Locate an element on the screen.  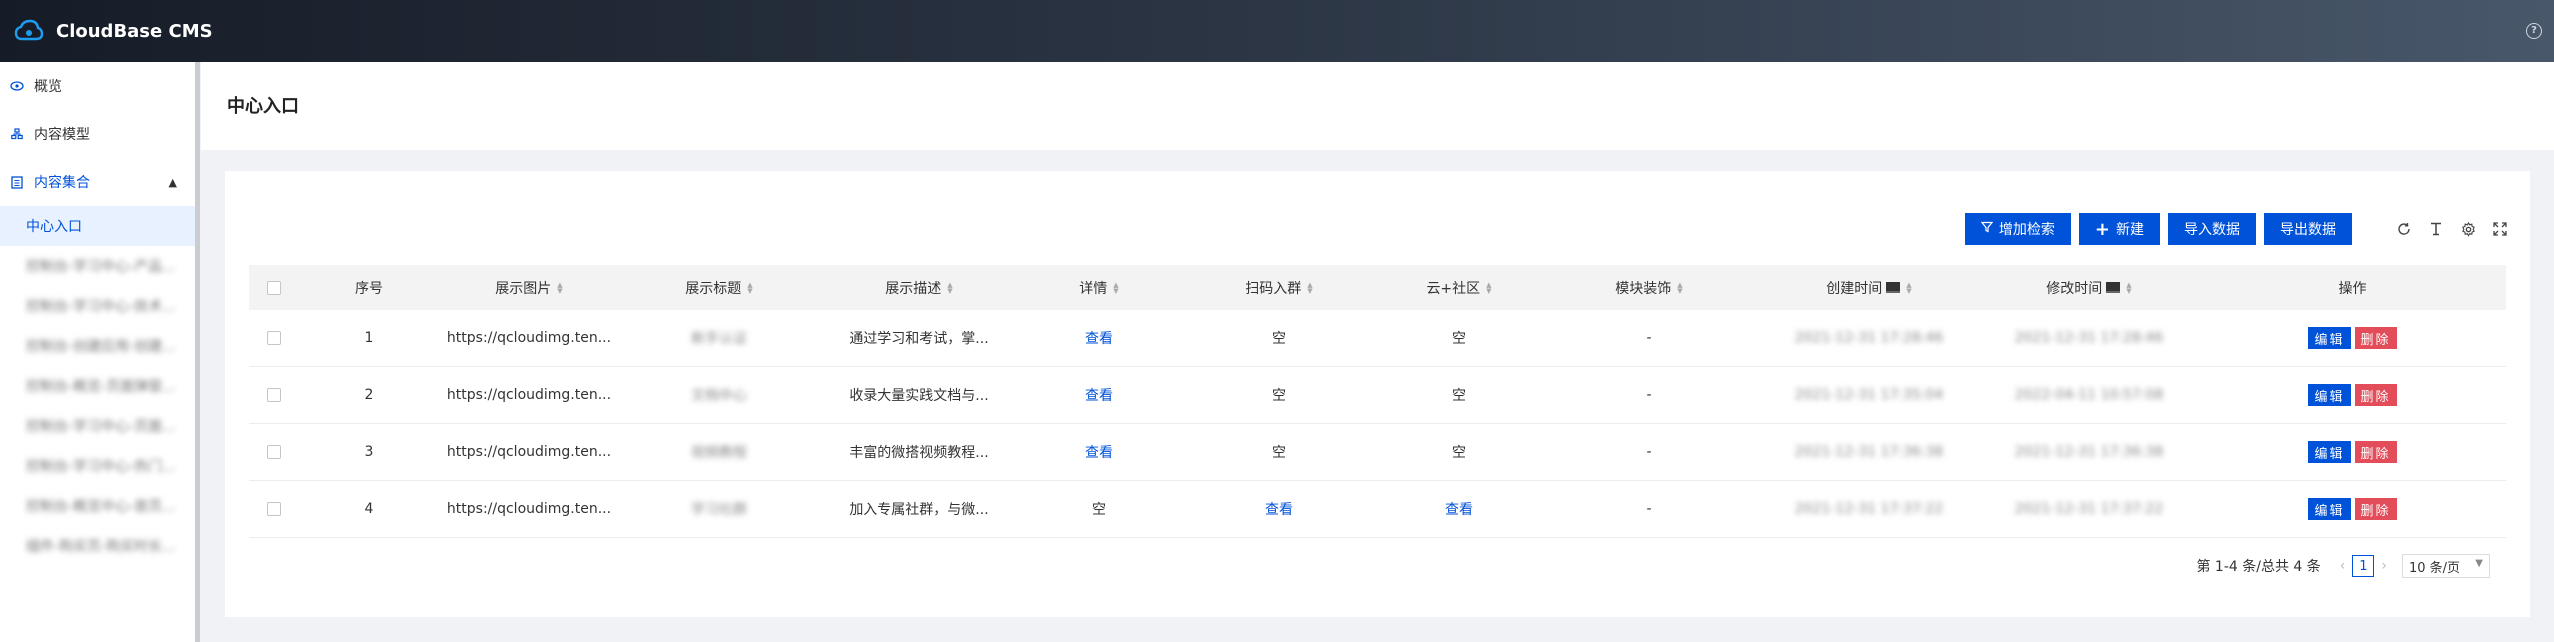
help-circle-icon: ? is located at coordinates (2534, 31).